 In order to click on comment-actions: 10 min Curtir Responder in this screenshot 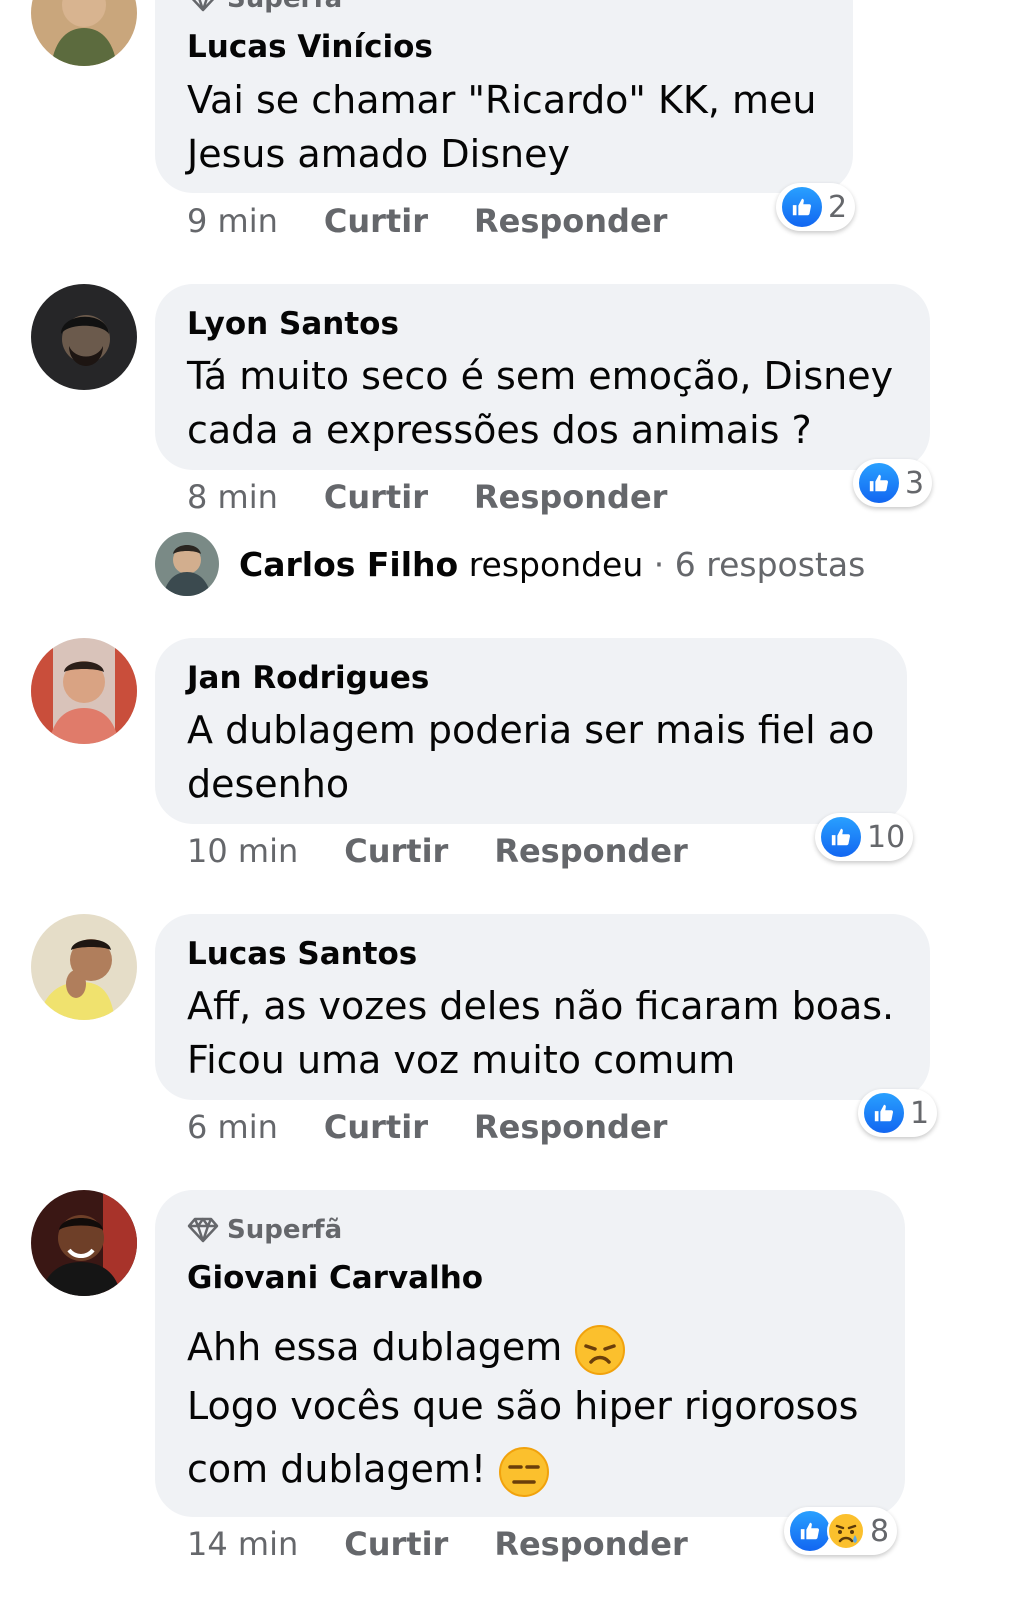, I will do `click(460, 851)`.